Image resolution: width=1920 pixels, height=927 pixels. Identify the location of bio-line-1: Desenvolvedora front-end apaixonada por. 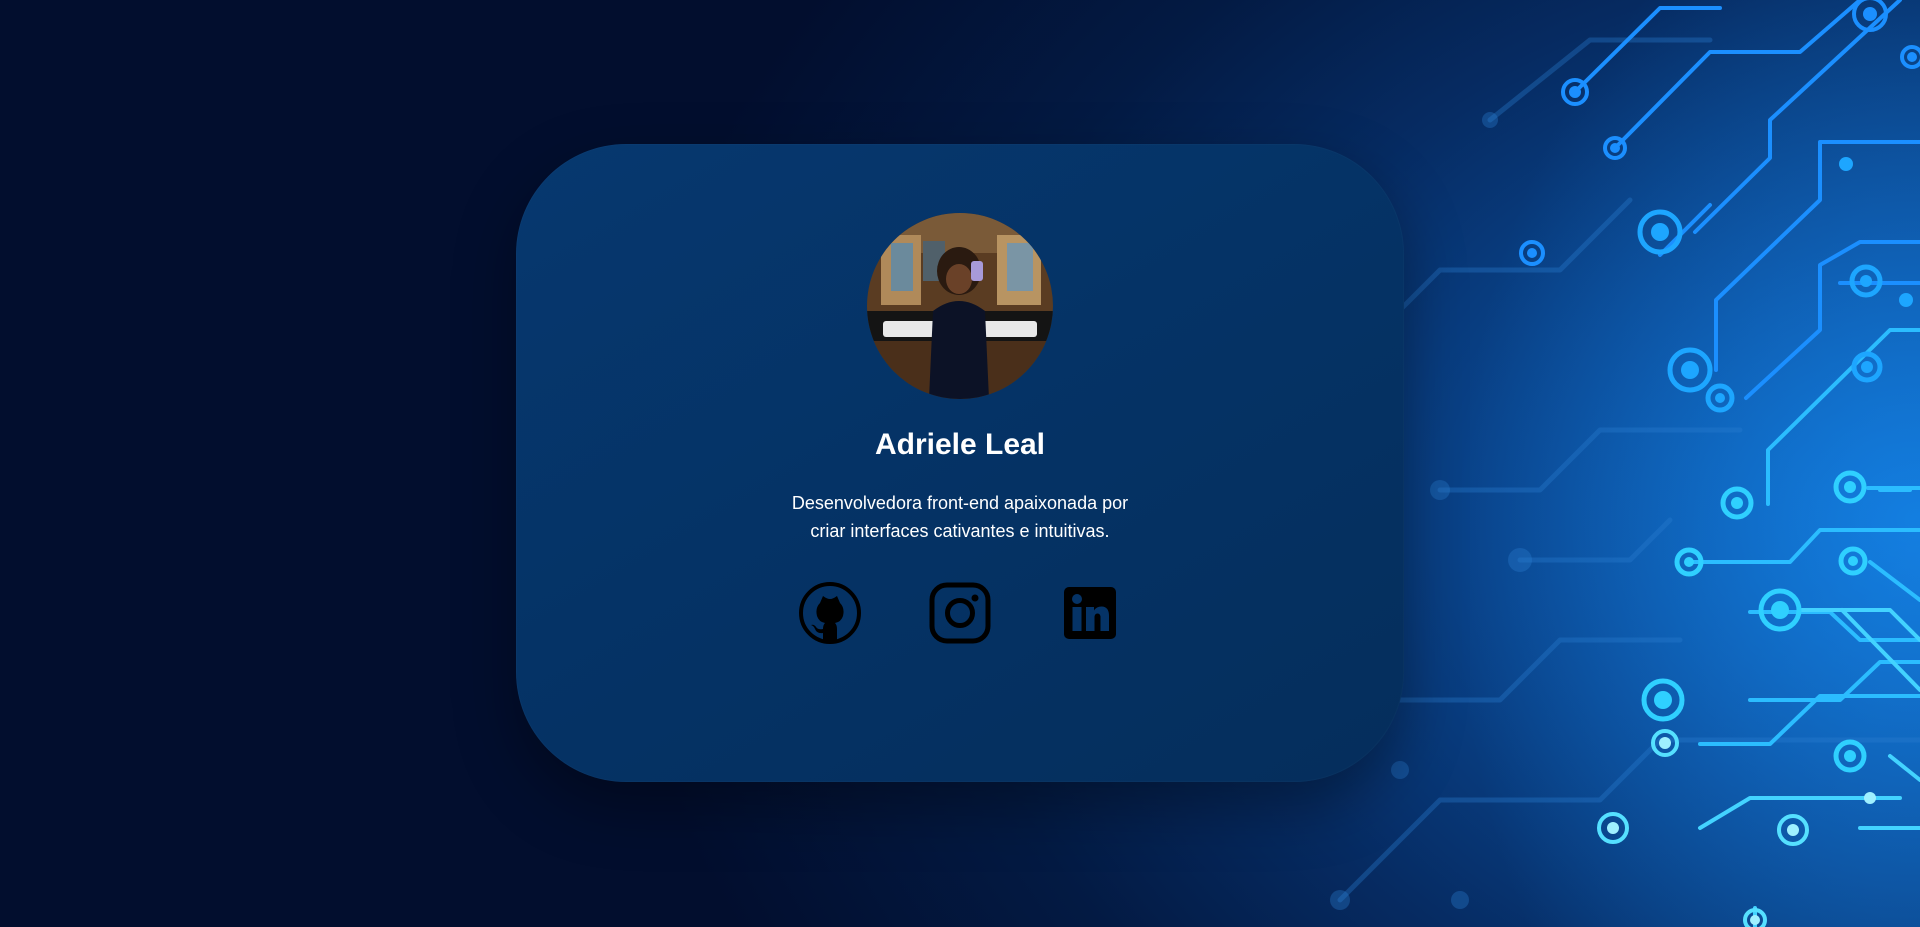
(960, 503).